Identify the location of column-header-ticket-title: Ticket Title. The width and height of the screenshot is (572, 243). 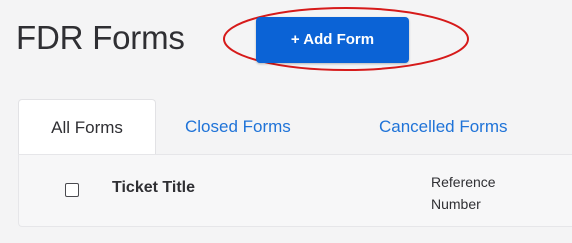
(153, 188).